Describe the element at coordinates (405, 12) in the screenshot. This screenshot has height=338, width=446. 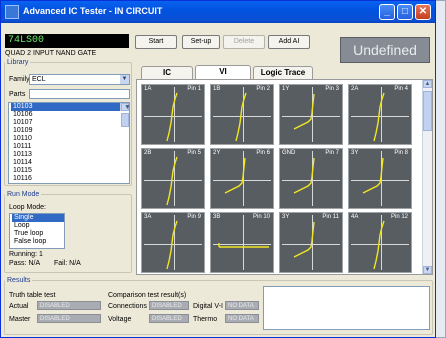
I see `maximize-icon: □` at that location.